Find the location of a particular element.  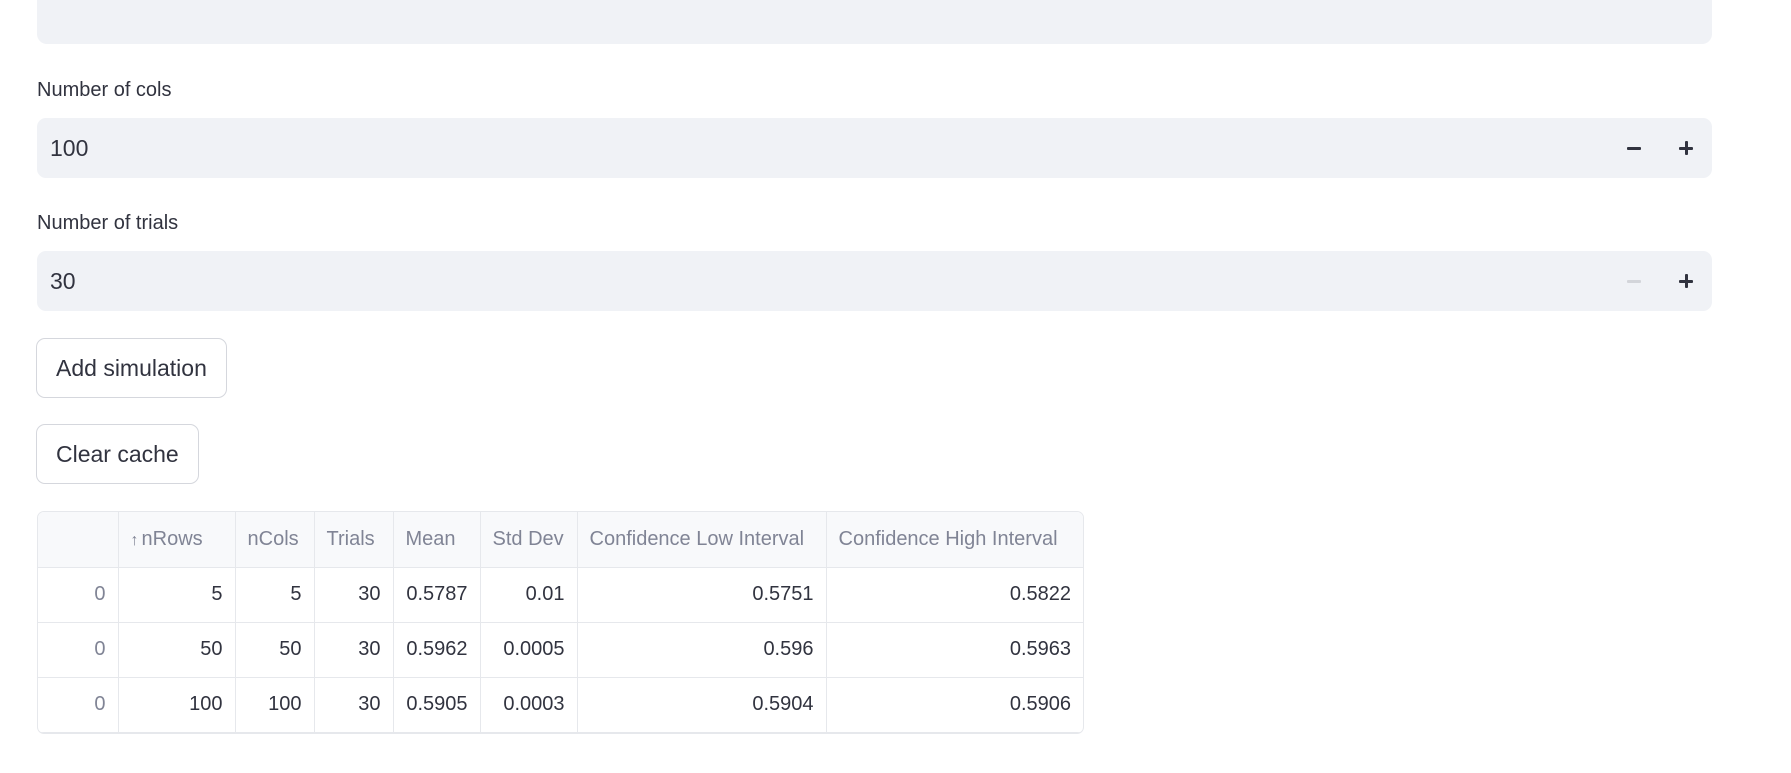

table-cell-mean: 0.5905 is located at coordinates (437, 705).